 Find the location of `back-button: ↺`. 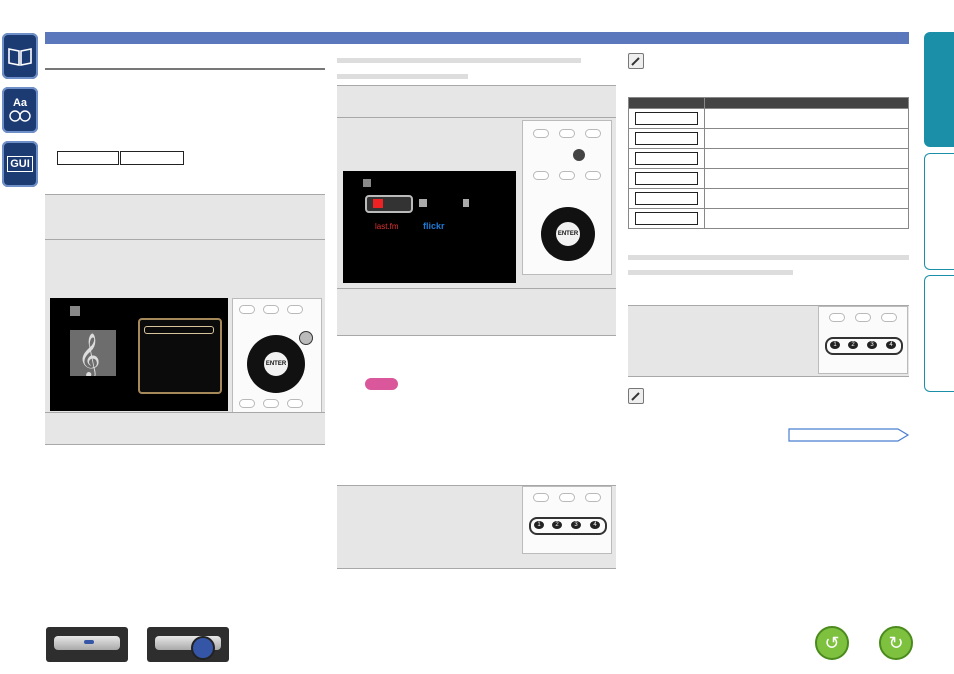

back-button: ↺ is located at coordinates (832, 643).